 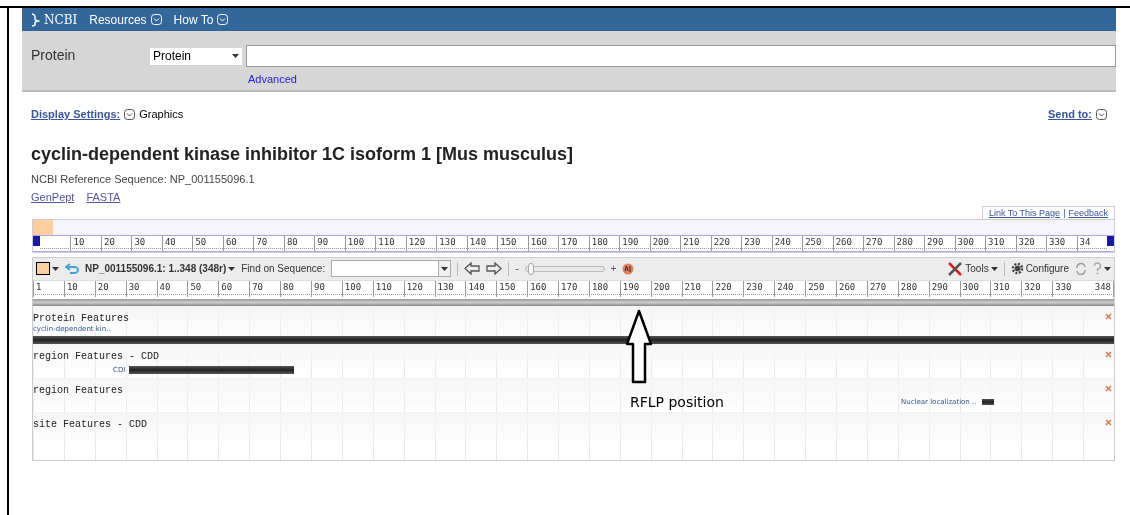 What do you see at coordinates (78, 390) in the screenshot?
I see `track-title: region Features` at bounding box center [78, 390].